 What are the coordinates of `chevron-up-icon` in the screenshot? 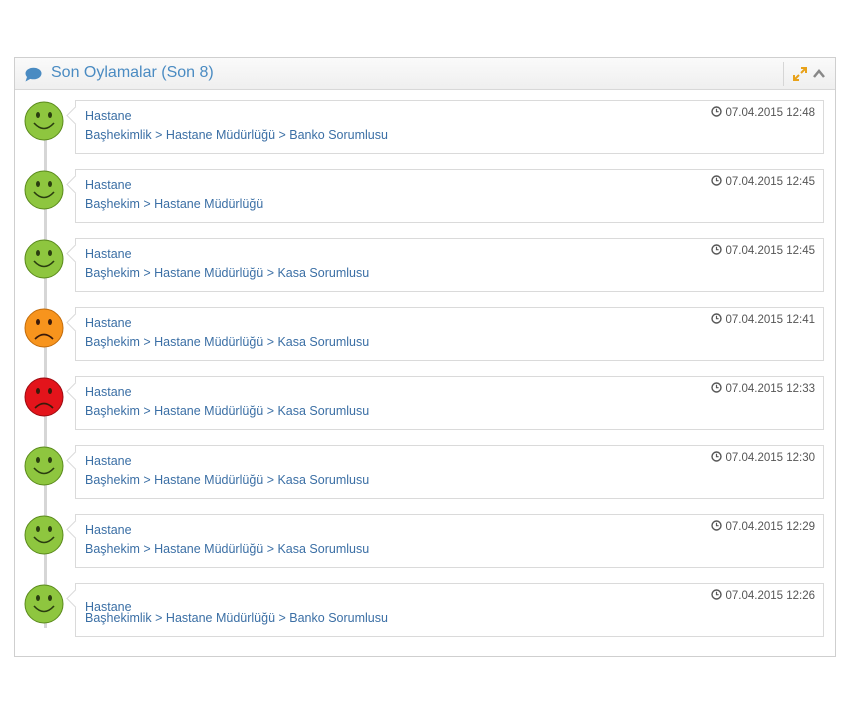 It's located at (819, 74).